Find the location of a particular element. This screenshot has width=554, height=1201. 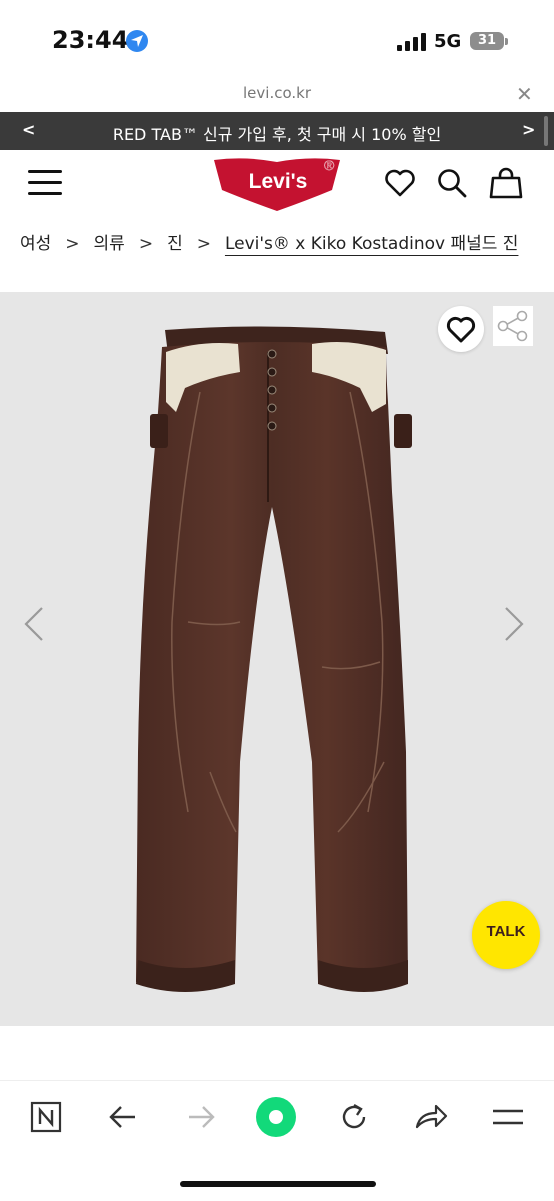

breadcrumb: 여성 > 의류 > 진 > Levi's® x Kiko Kostadinov 패널드 진 is located at coordinates (275, 244).